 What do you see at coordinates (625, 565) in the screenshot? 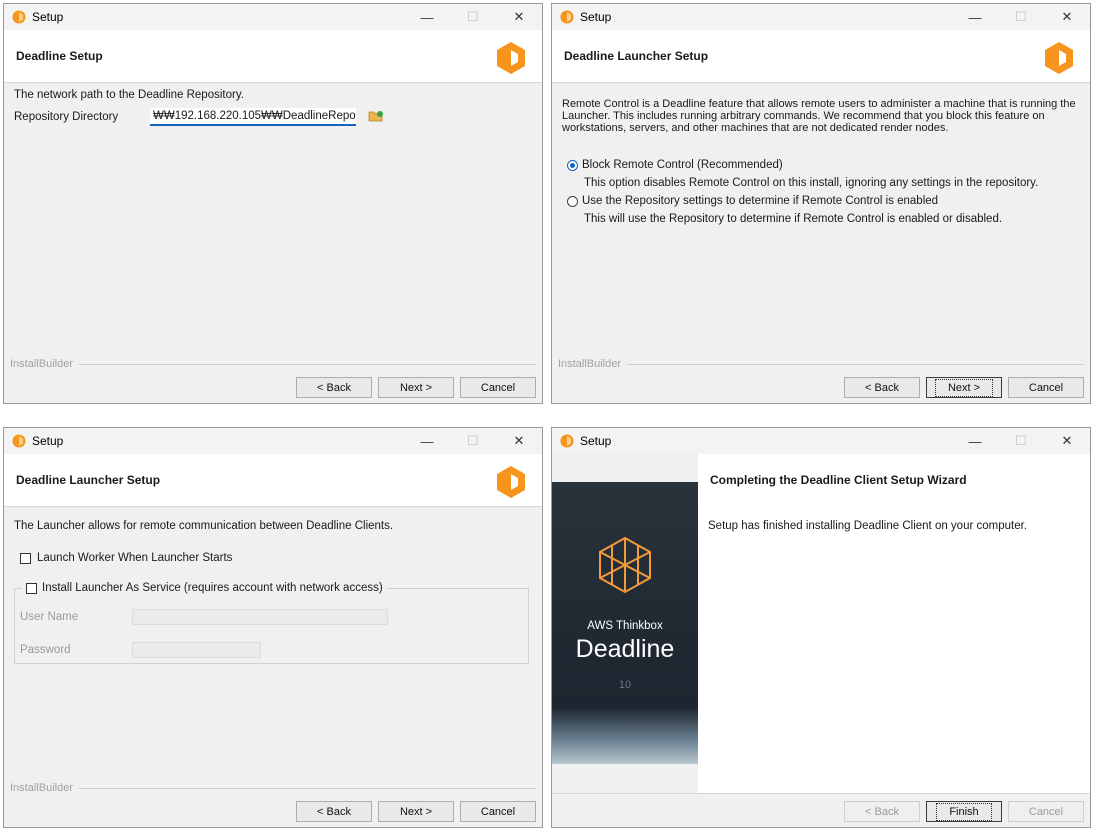
I see `deadline-cube-icon` at bounding box center [625, 565].